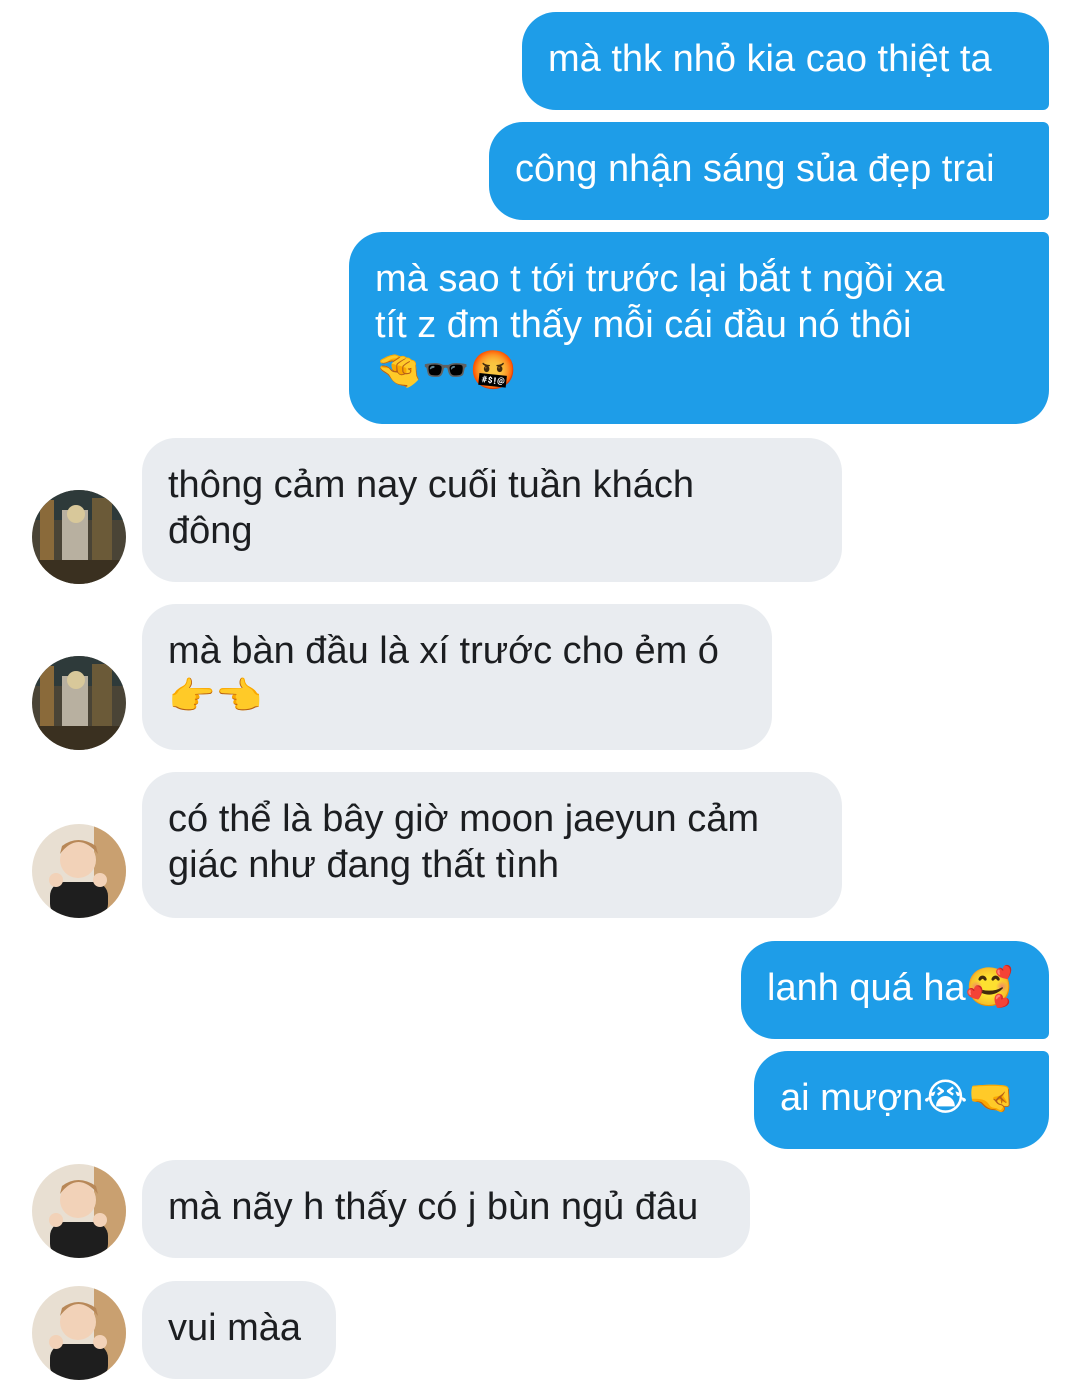 The height and width of the screenshot is (1399, 1080). Describe the element at coordinates (239, 1330) in the screenshot. I see `incoming-message-bubble: vui màa` at that location.